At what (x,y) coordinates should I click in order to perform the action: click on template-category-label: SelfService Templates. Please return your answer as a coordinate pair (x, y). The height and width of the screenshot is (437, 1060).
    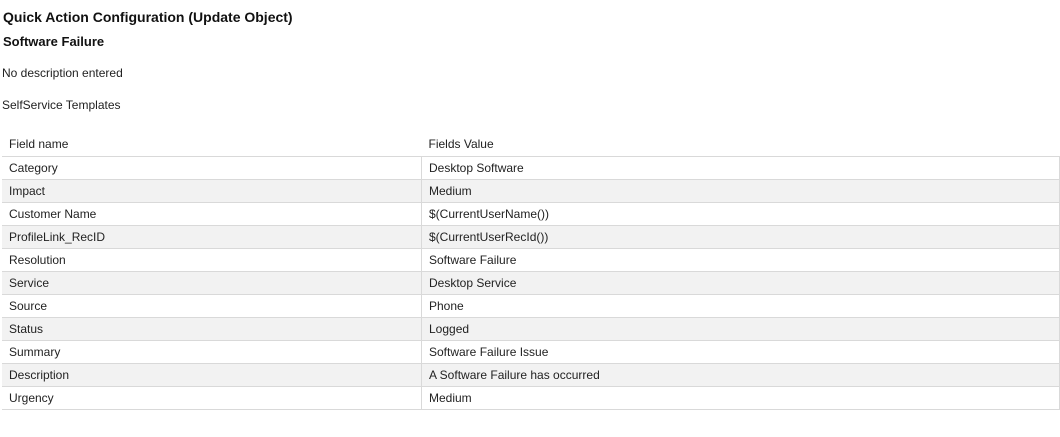
    Looking at the image, I should click on (61, 105).